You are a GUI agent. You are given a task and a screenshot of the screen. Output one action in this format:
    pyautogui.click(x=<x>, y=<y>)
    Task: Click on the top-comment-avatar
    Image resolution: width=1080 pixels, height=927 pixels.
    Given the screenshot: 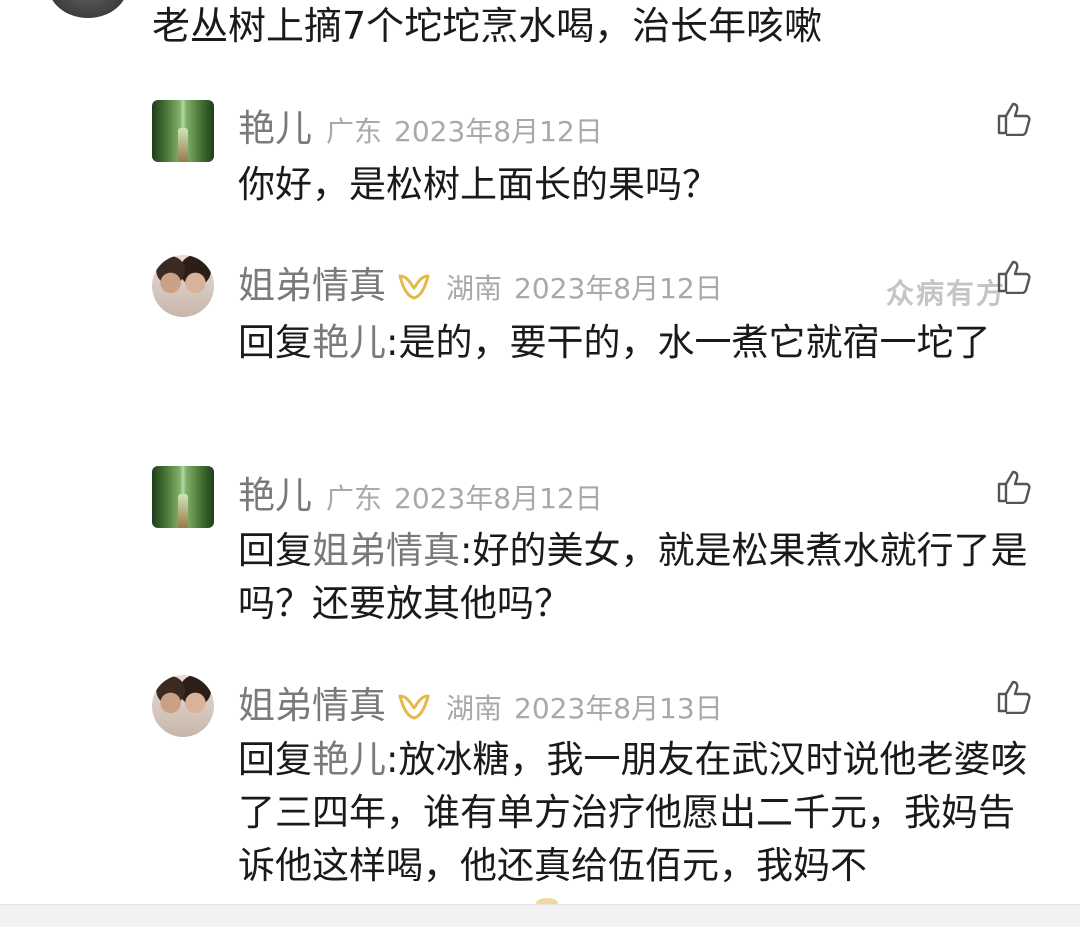 What is the action you would take?
    pyautogui.click(x=88, y=9)
    